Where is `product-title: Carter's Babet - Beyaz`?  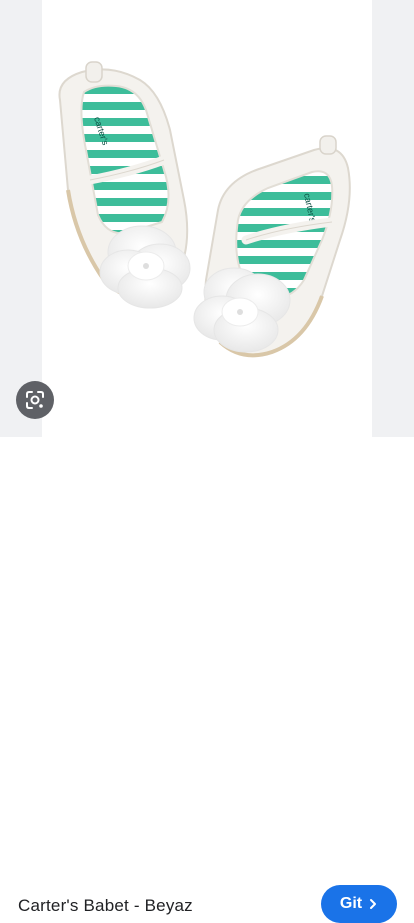
product-title: Carter's Babet - Beyaz is located at coordinates (105, 906).